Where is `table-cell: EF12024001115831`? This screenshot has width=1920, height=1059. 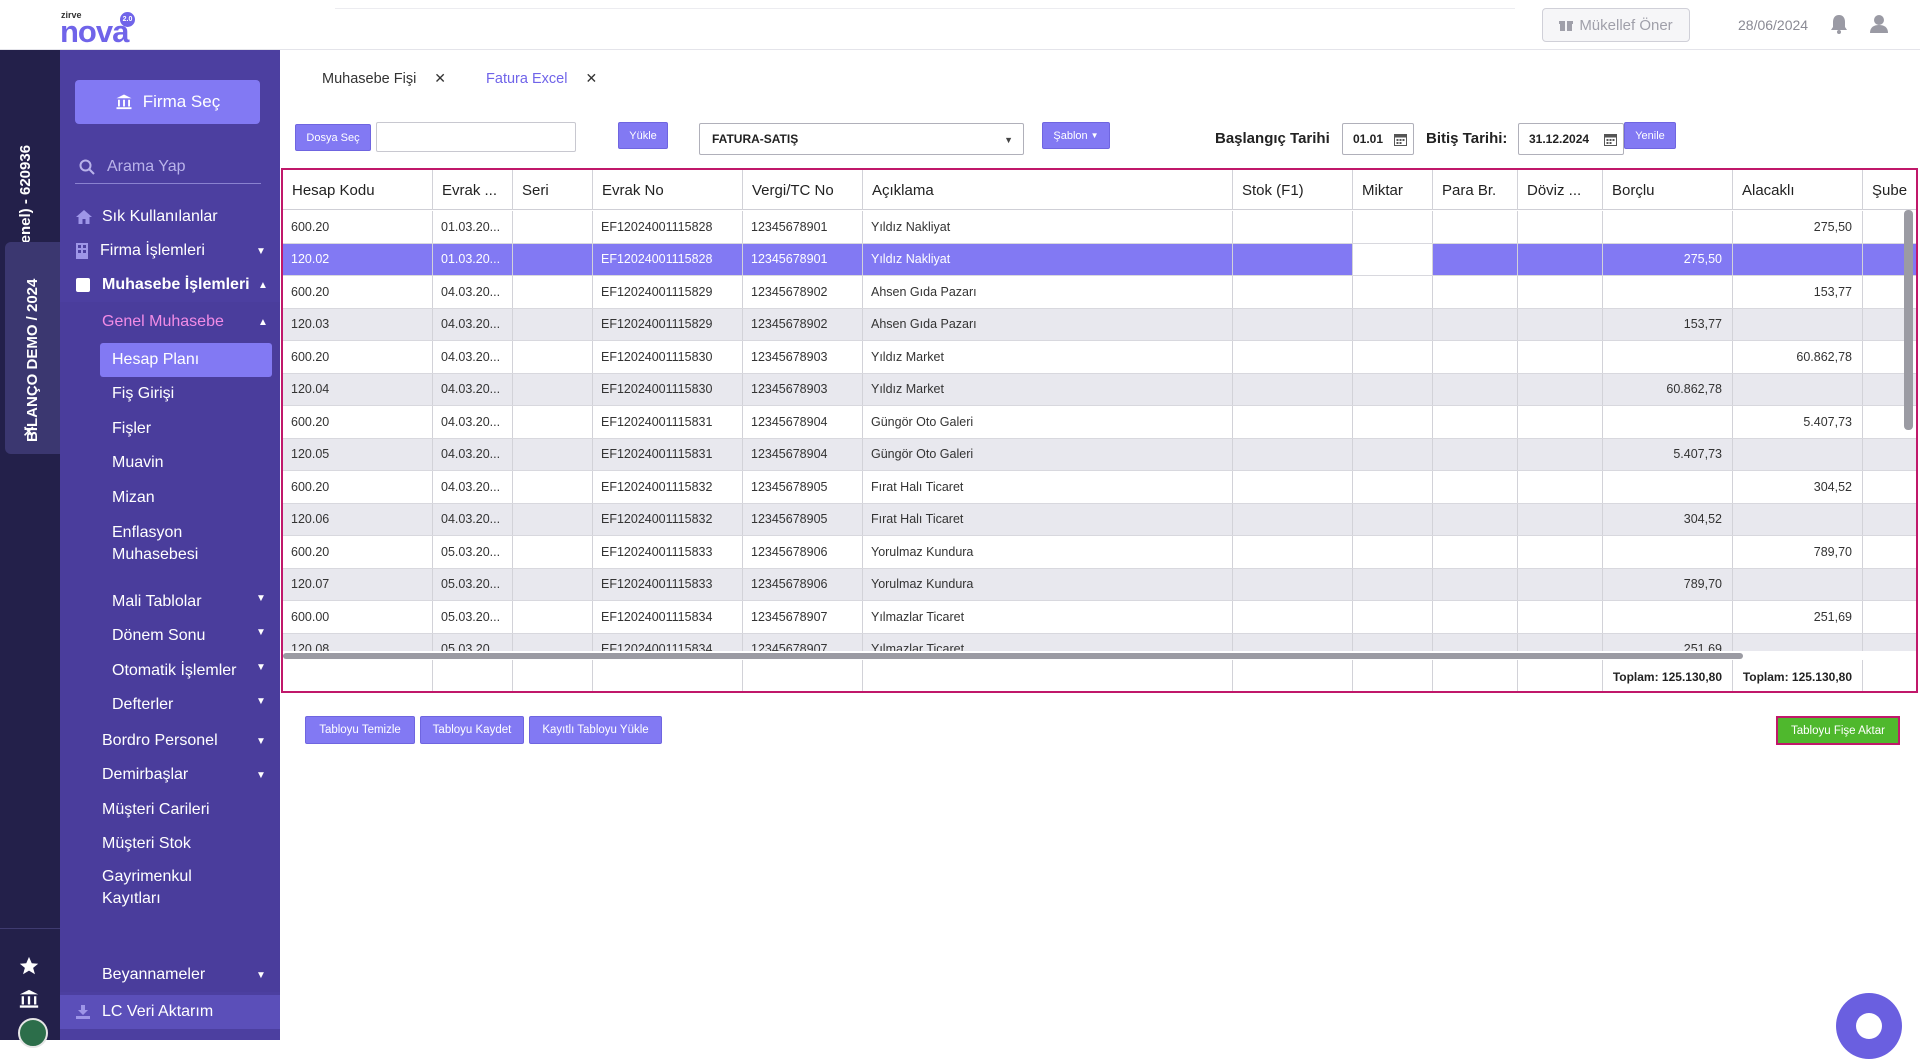 table-cell: EF12024001115831 is located at coordinates (668, 422).